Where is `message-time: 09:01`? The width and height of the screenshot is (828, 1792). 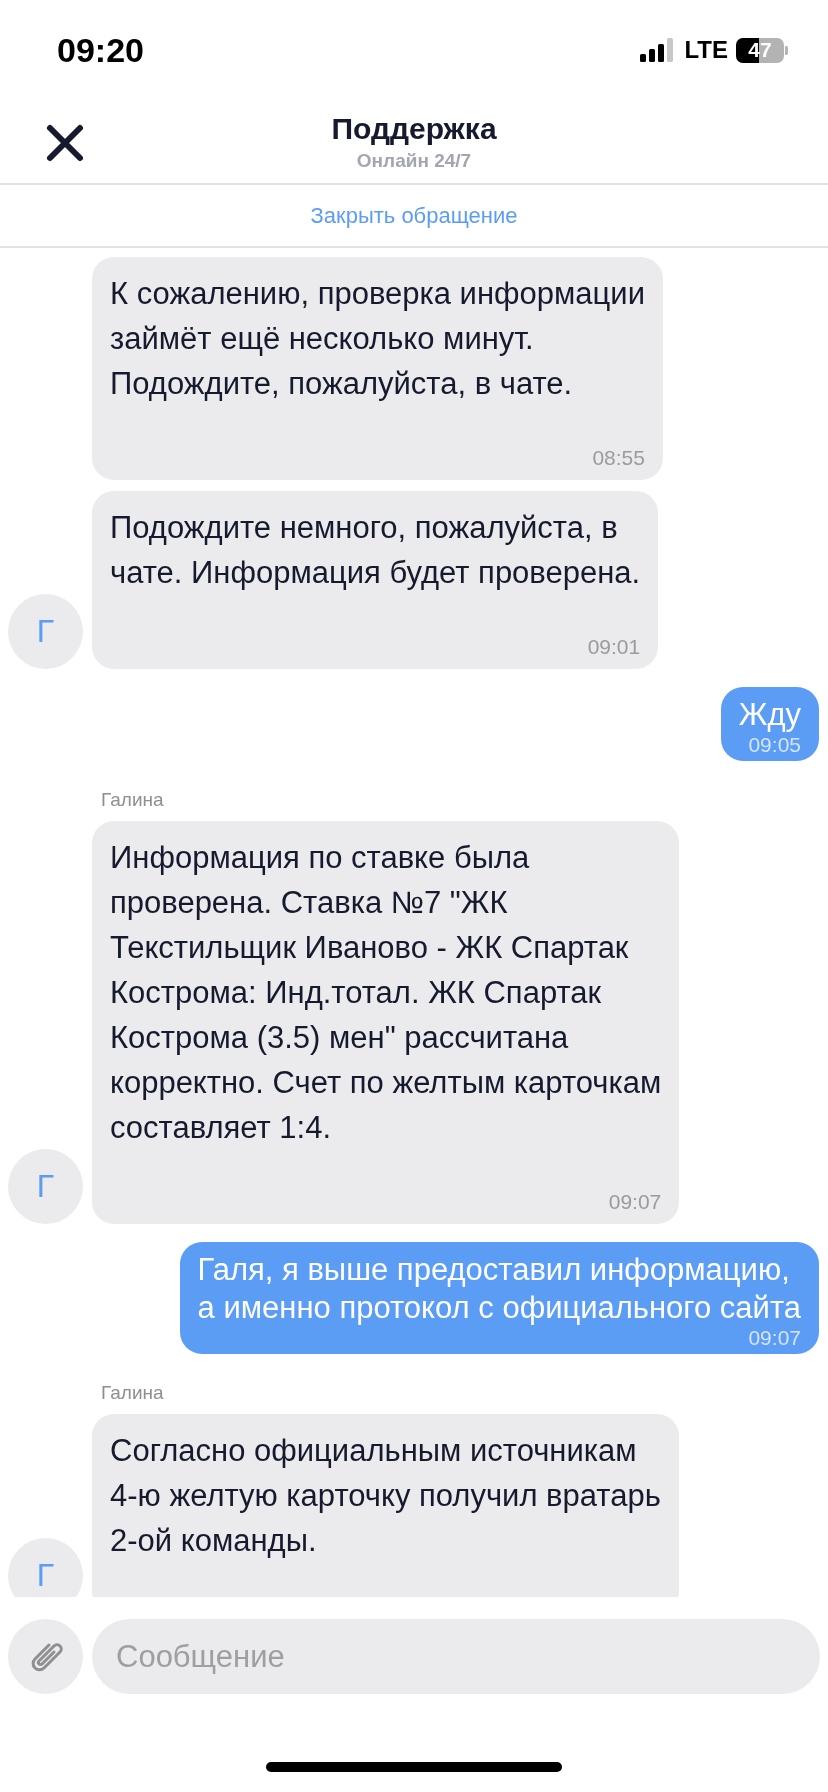
message-time: 09:01 is located at coordinates (614, 647).